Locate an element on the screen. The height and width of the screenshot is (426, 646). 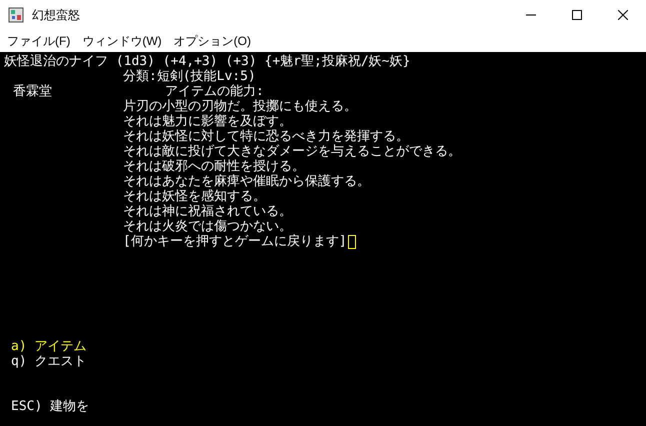
description-line: それは妖怪に対して特に恐るべき力を発揮する。 is located at coordinates (266, 136).